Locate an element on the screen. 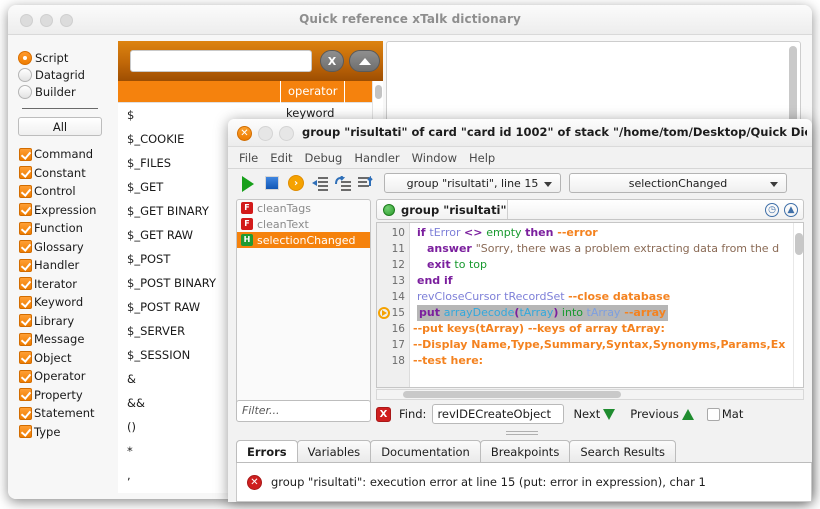  tab-search-results: Search Results is located at coordinates (623, 451).